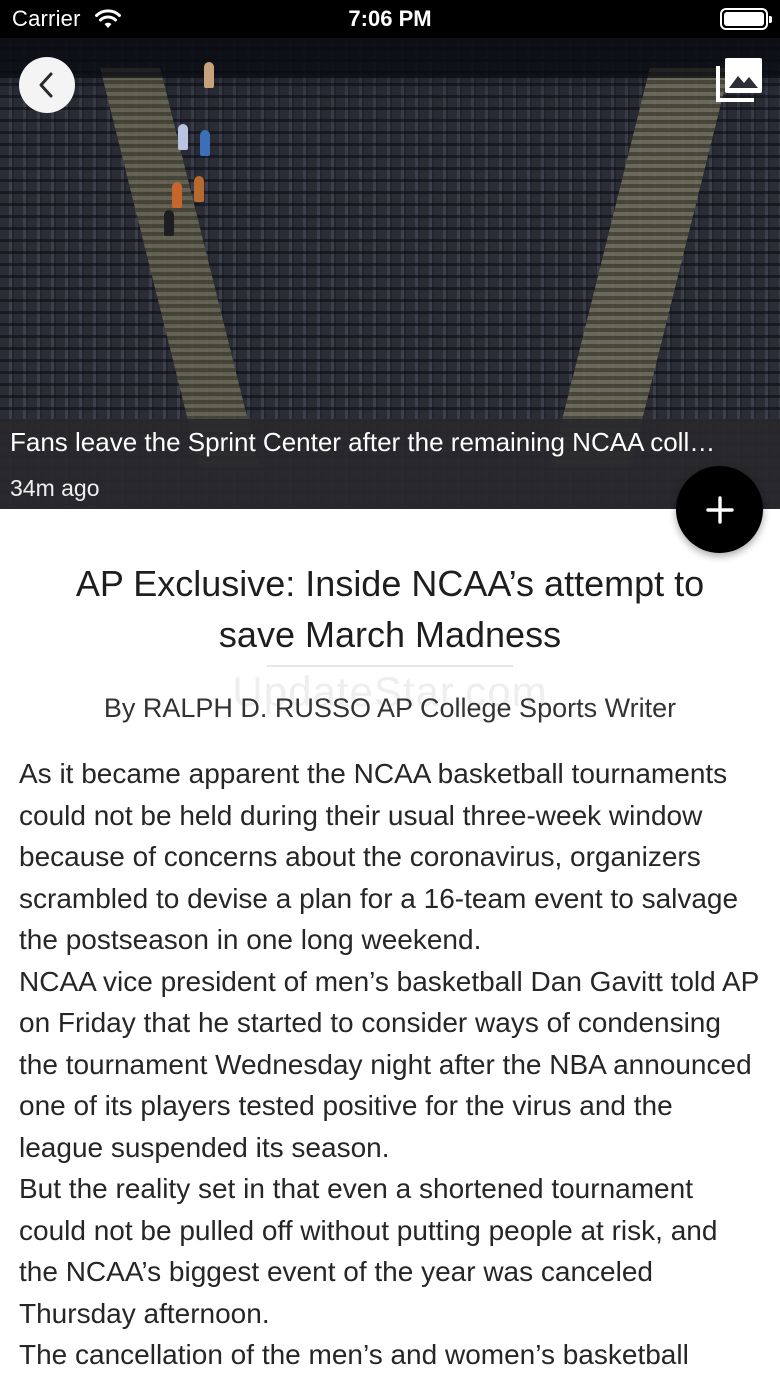  Describe the element at coordinates (746, 19) in the screenshot. I see `battery-icon` at that location.